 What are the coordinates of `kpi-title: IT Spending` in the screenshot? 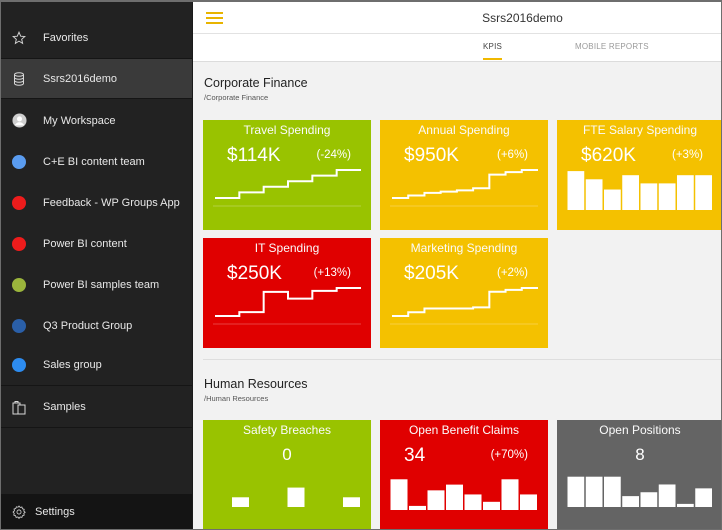 It's located at (287, 248).